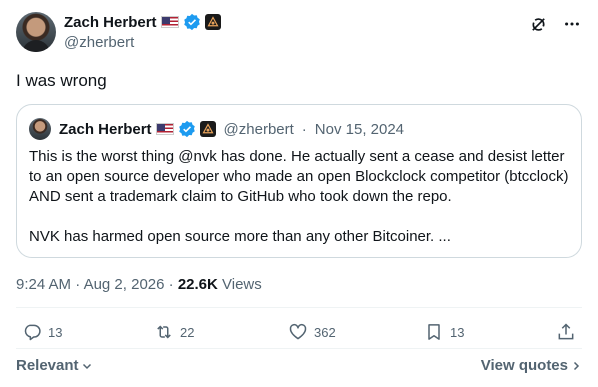  What do you see at coordinates (457, 332) in the screenshot?
I see `bookmark-count: 13` at bounding box center [457, 332].